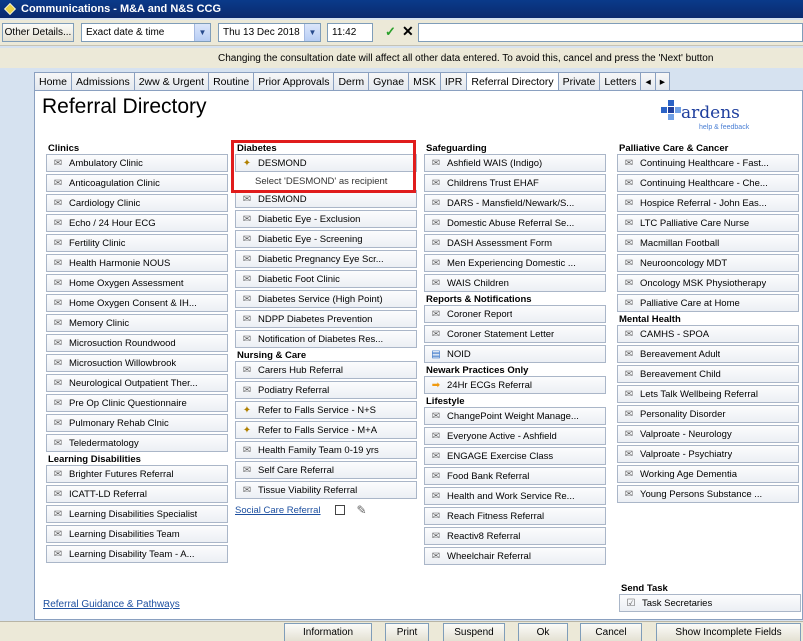 This screenshot has height=641, width=803. Describe the element at coordinates (512, 81) in the screenshot. I see `tab-referral-directory: Referral Directory` at that location.